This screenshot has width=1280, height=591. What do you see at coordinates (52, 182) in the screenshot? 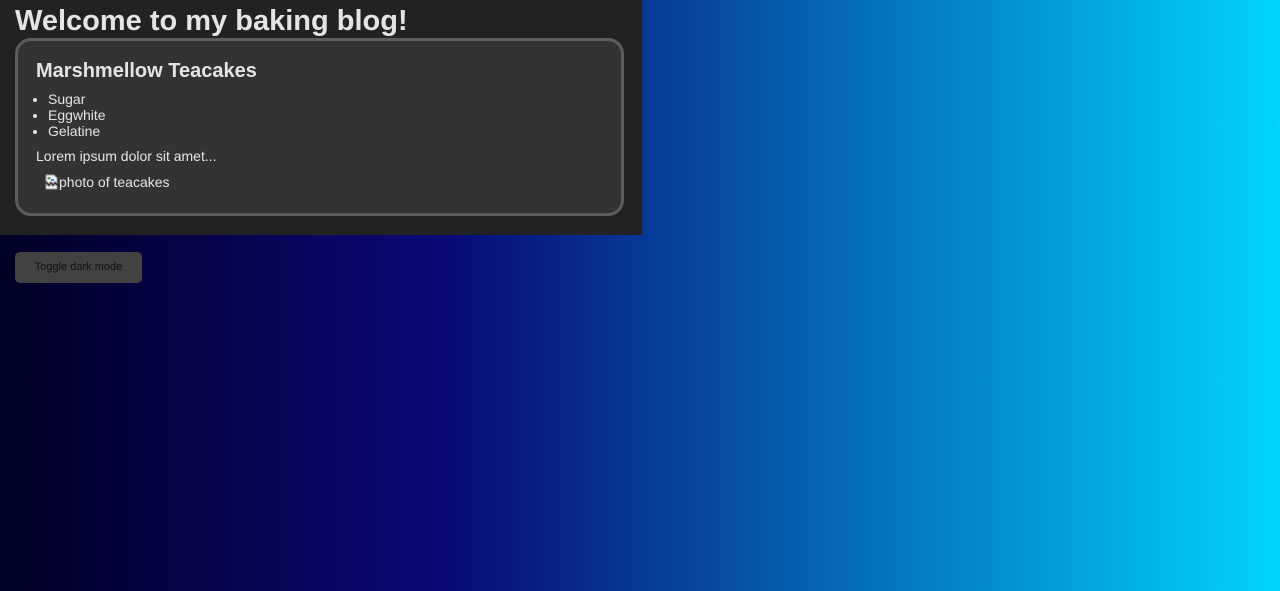
I see `broken-image-icon` at bounding box center [52, 182].